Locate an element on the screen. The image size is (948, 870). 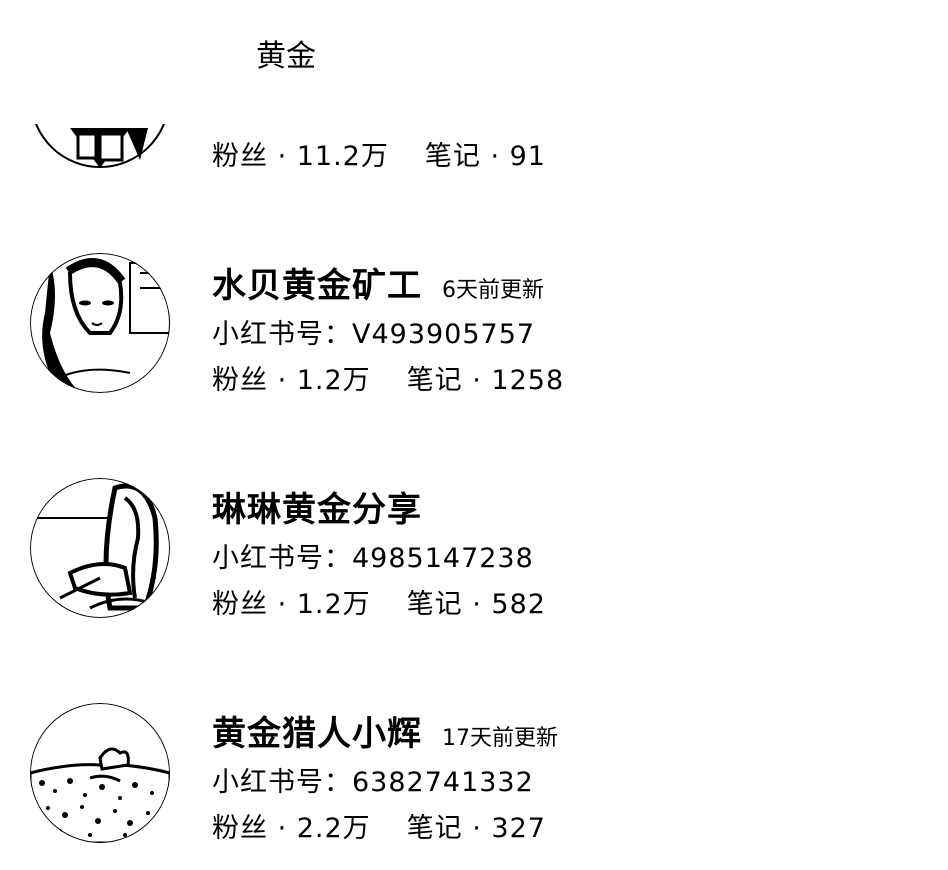
fans-notes-line: 粉丝 · 2.2万 笔记 · 327 is located at coordinates (379, 825).